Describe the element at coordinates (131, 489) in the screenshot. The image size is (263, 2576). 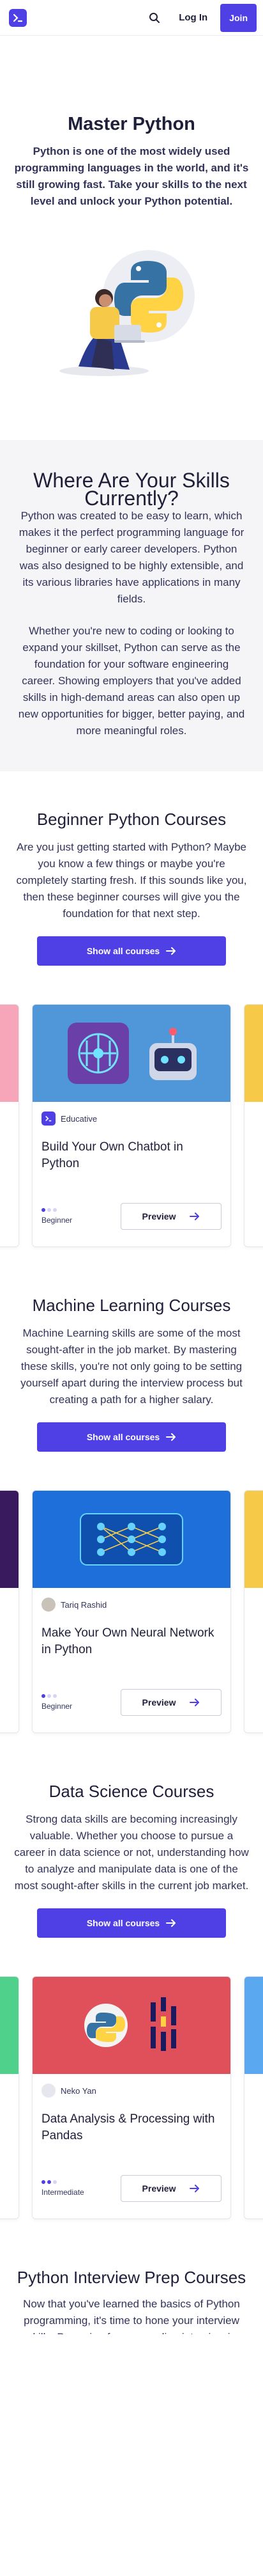
I see `skills-title: Where Are Your Skills Currently?` at that location.